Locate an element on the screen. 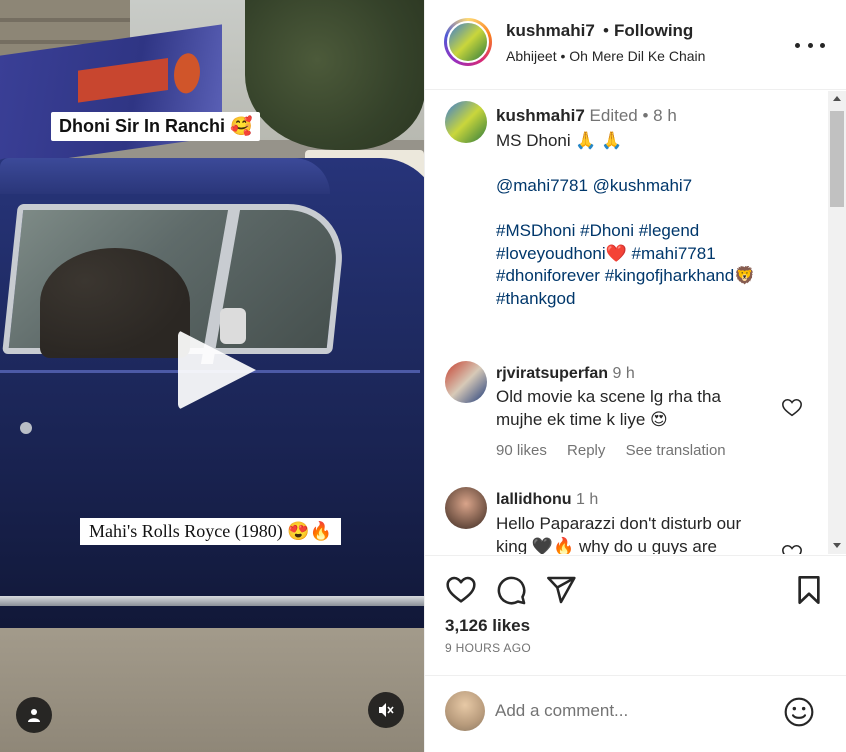 Image resolution: width=846 pixels, height=752 pixels. tagged-users-button is located at coordinates (34, 715).